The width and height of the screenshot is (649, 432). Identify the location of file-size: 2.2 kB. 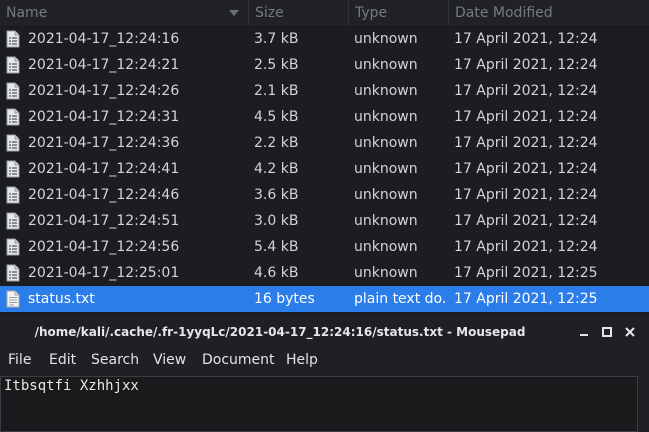
(276, 143).